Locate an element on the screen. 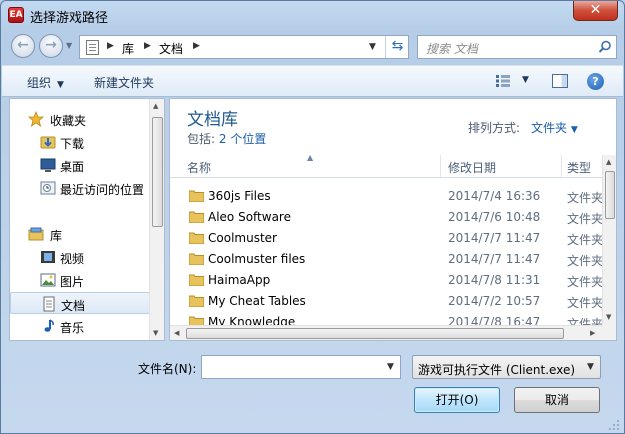  change-view-icon is located at coordinates (503, 81).